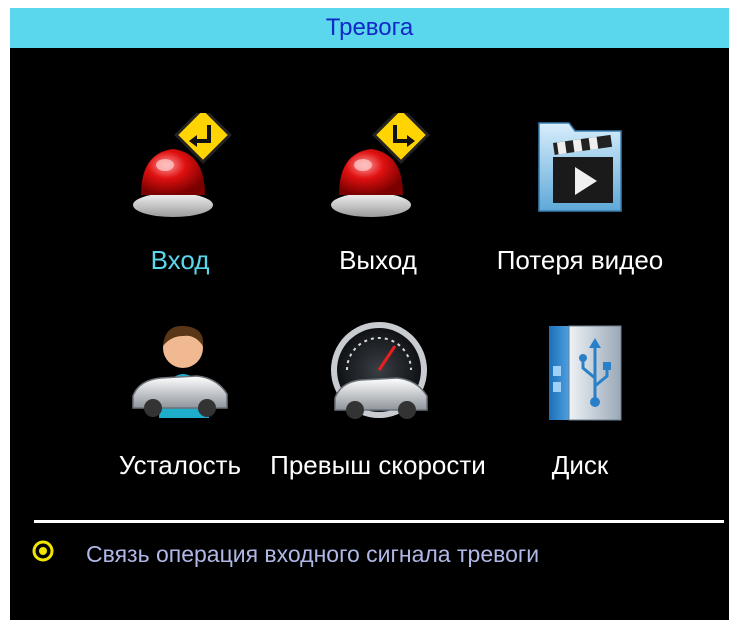  I want to click on menu-item-output: Выход, so click(378, 203).